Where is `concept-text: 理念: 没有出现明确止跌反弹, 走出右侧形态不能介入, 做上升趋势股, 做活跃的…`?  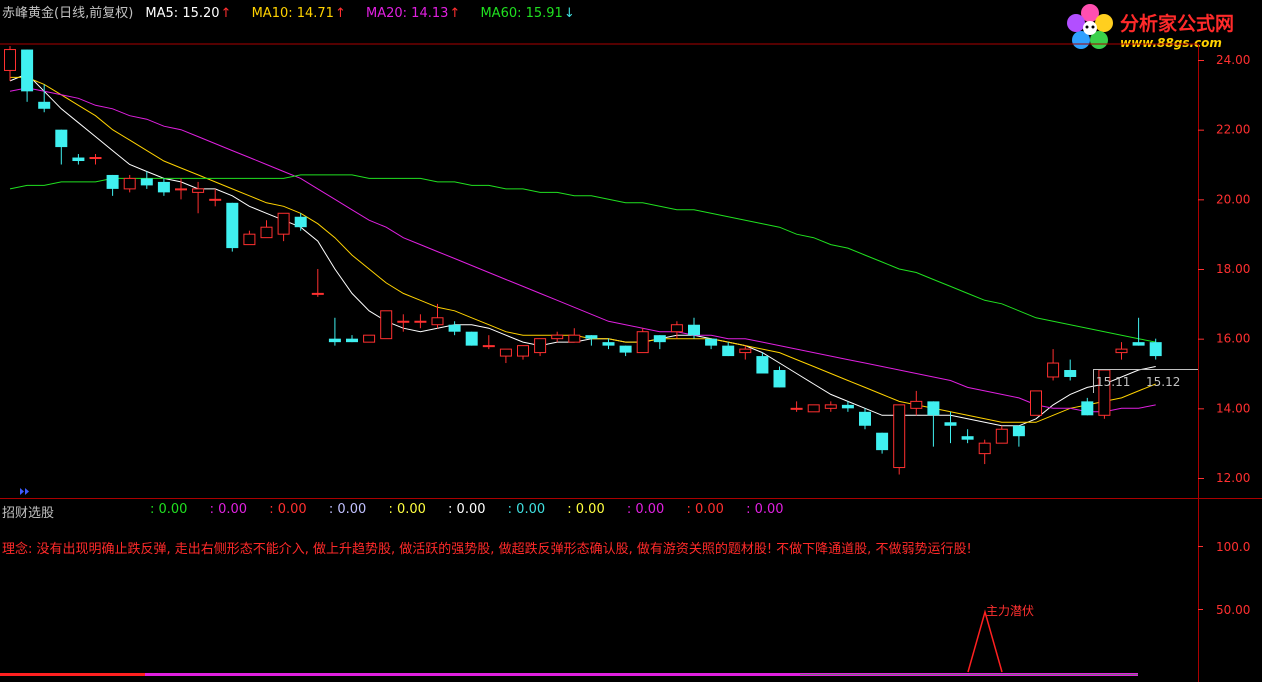
concept-text: 理念: 没有出现明确止跌反弹, 走出右侧形态不能介入, 做上升趋势股, 做活跃的… is located at coordinates (487, 549).